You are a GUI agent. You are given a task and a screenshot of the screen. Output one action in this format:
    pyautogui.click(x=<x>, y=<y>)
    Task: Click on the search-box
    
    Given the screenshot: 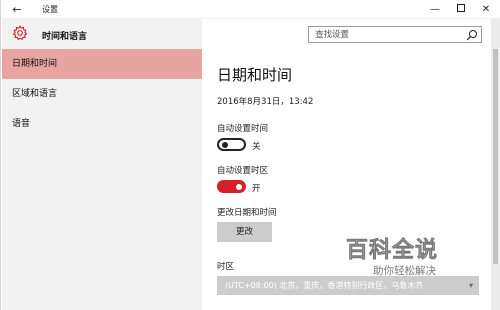 What is the action you would take?
    pyautogui.click(x=395, y=34)
    